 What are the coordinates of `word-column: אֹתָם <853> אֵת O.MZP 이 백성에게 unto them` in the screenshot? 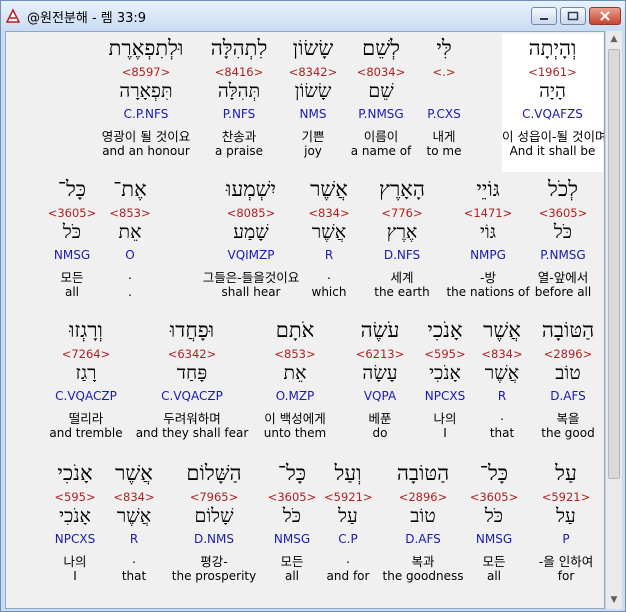 It's located at (295, 385).